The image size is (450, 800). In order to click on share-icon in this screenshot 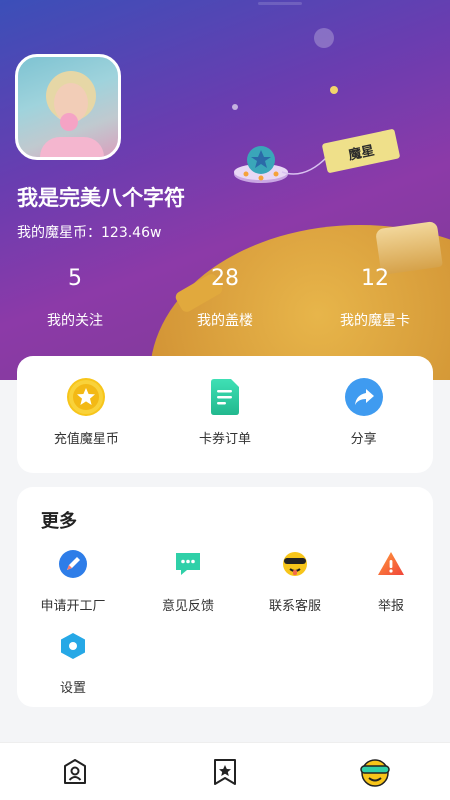, I will do `click(363, 397)`.